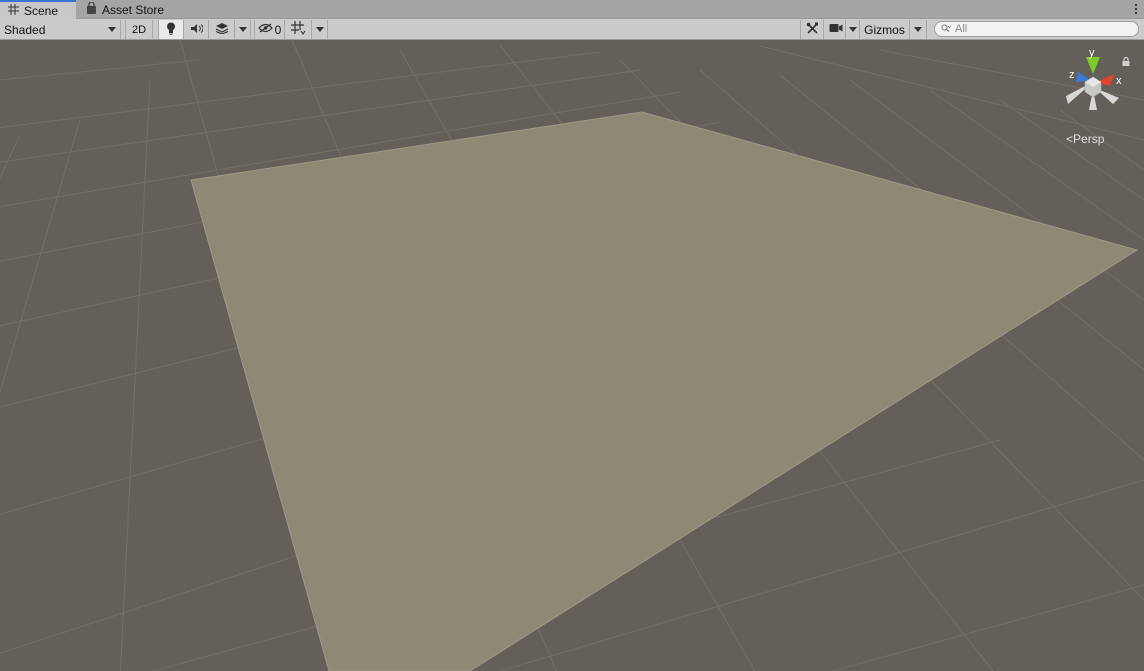  What do you see at coordinates (41, 10) in the screenshot?
I see `tab-label: Scene` at bounding box center [41, 10].